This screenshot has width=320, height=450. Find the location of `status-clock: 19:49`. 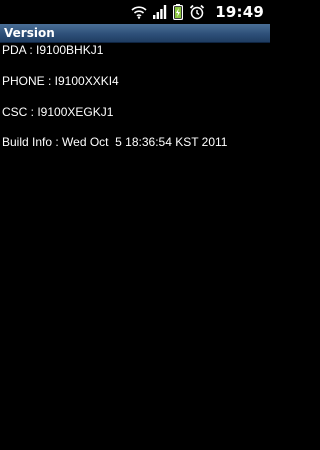

status-clock: 19:49 is located at coordinates (239, 12).